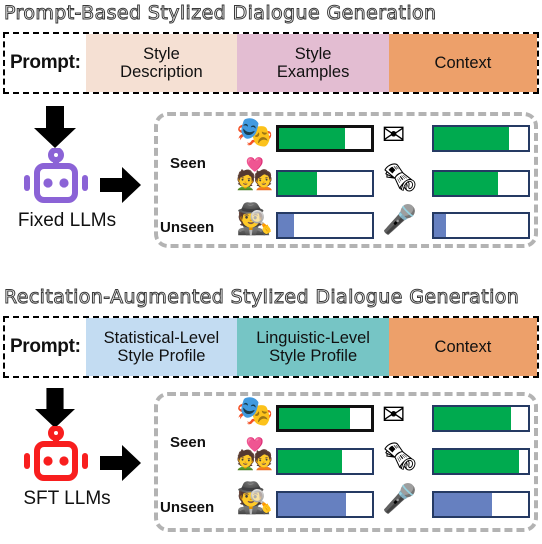 The height and width of the screenshot is (544, 542). Describe the element at coordinates (67, 220) in the screenshot. I see `model-caption-fixed-llms: Fixed LLMs` at that location.